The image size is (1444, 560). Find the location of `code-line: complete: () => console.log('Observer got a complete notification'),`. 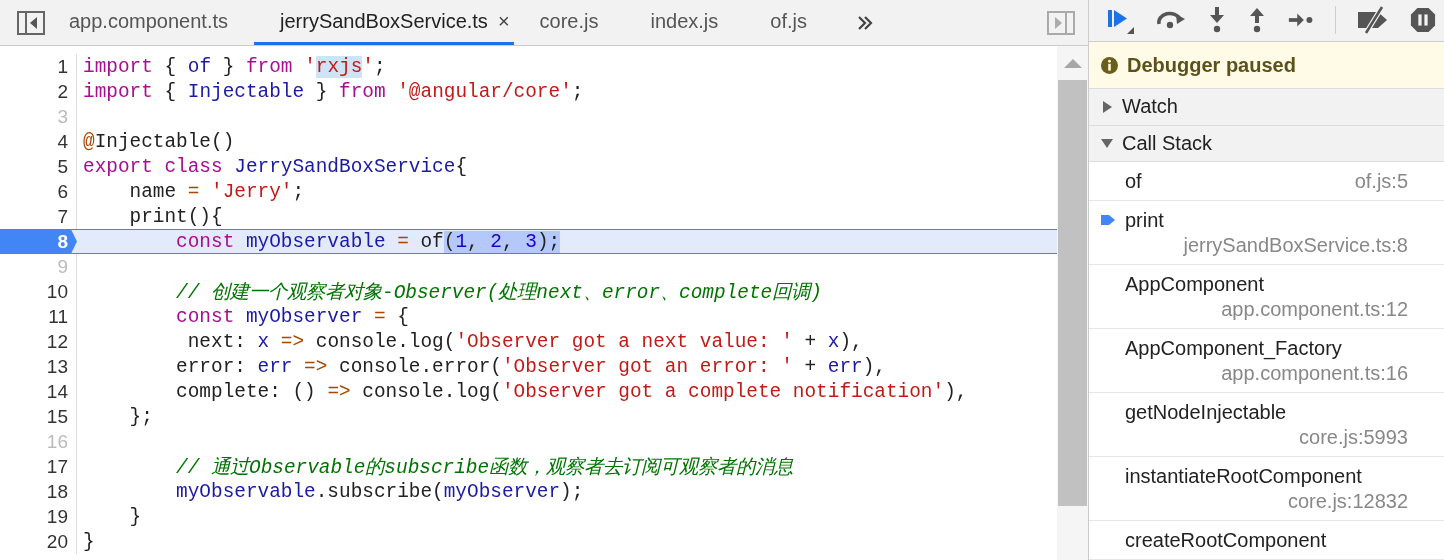

code-line: complete: () => console.log('Observer got a complete notification'), is located at coordinates (571, 391).